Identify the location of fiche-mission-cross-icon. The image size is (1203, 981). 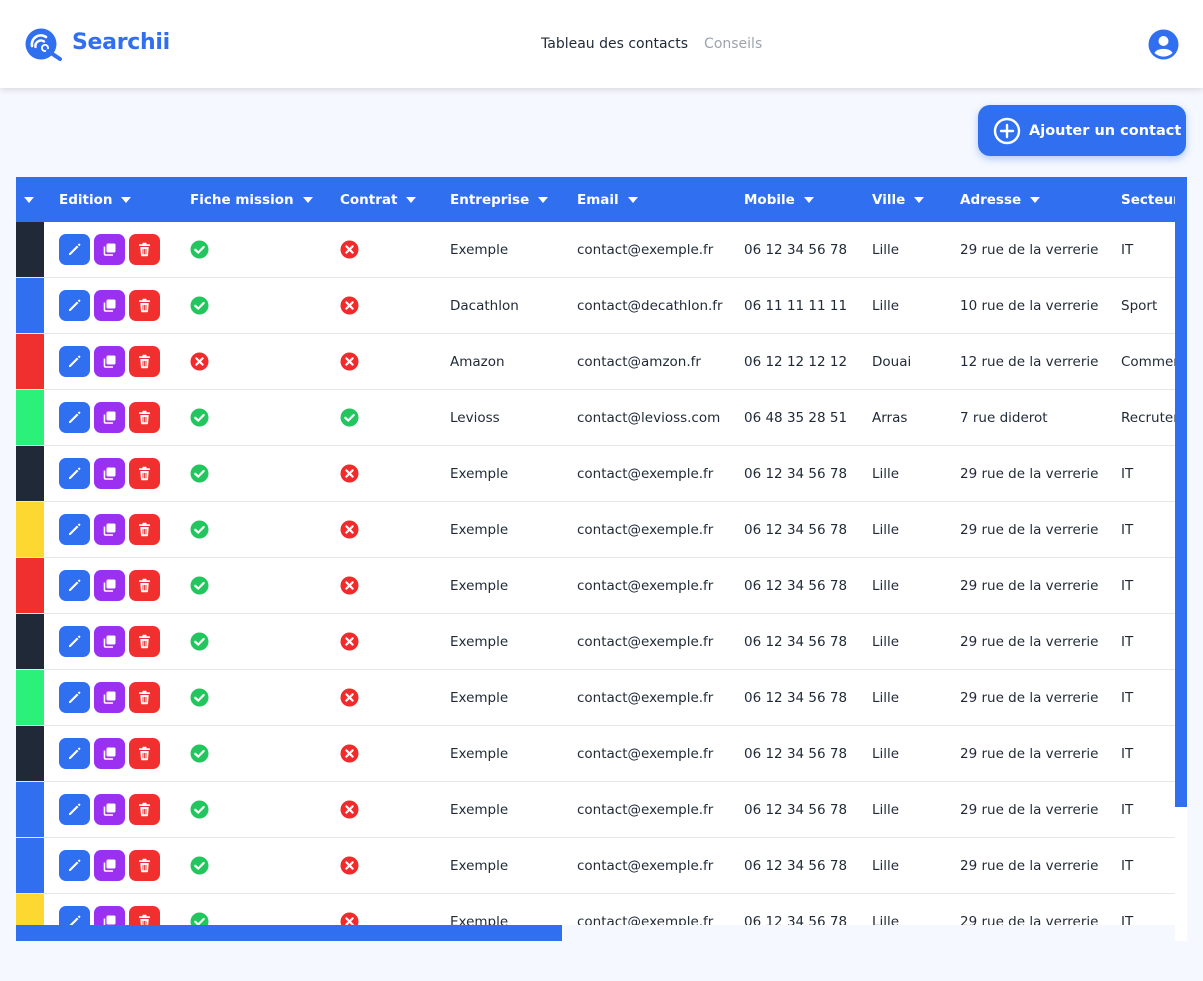
(199, 361).